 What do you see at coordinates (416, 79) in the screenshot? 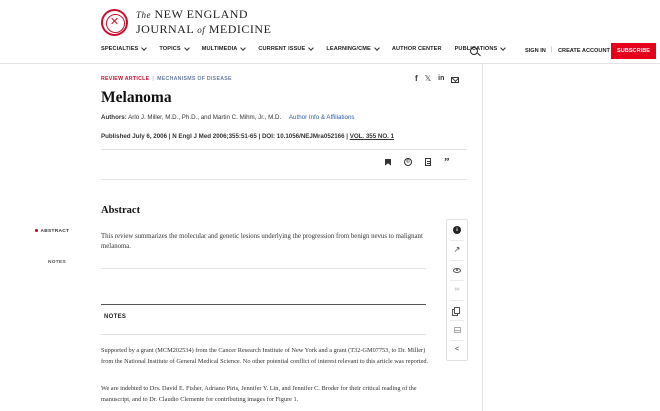
I see `facebook-icon: f` at bounding box center [416, 79].